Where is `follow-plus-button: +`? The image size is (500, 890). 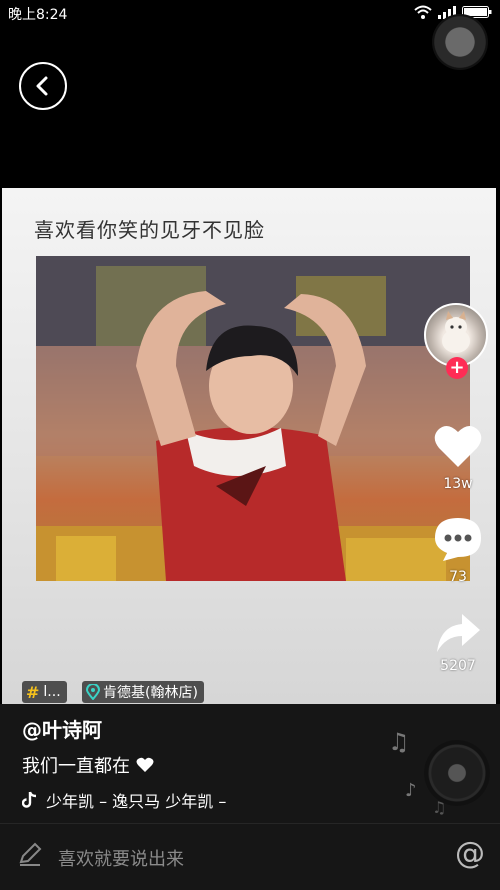 follow-plus-button: + is located at coordinates (457, 368).